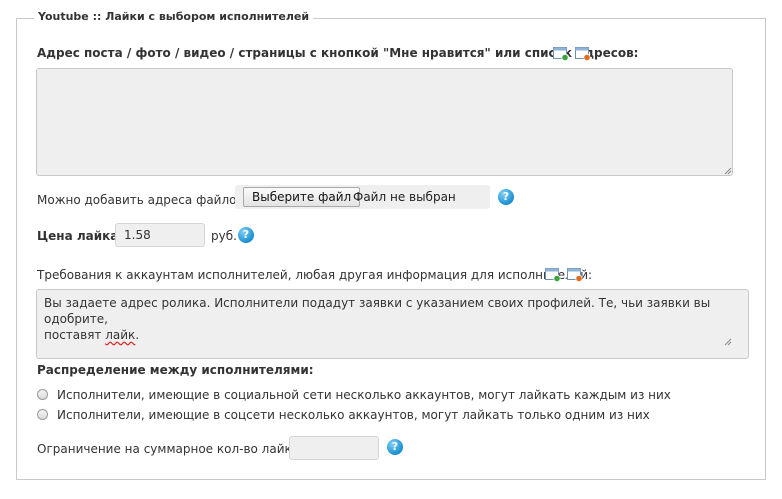  What do you see at coordinates (42, 414) in the screenshot?
I see `distribution-radio-one` at bounding box center [42, 414].